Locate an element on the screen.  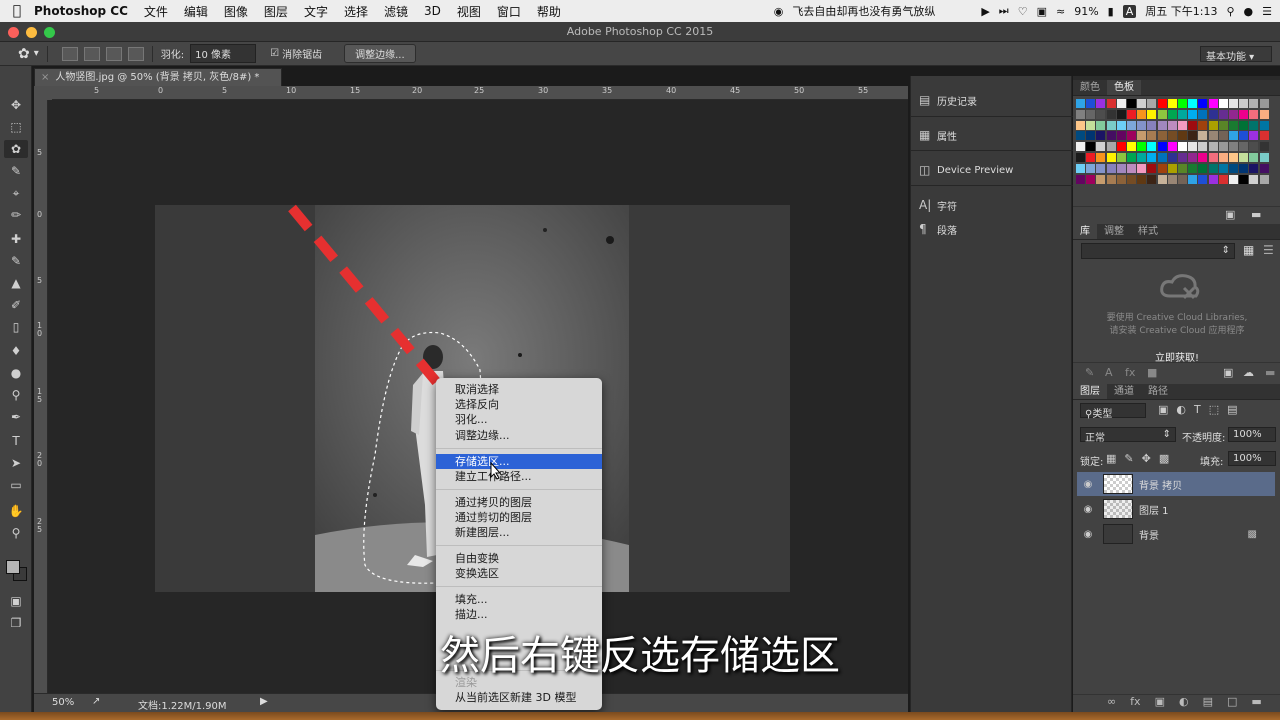
menu-type: 文字 is located at coordinates (316, 11).